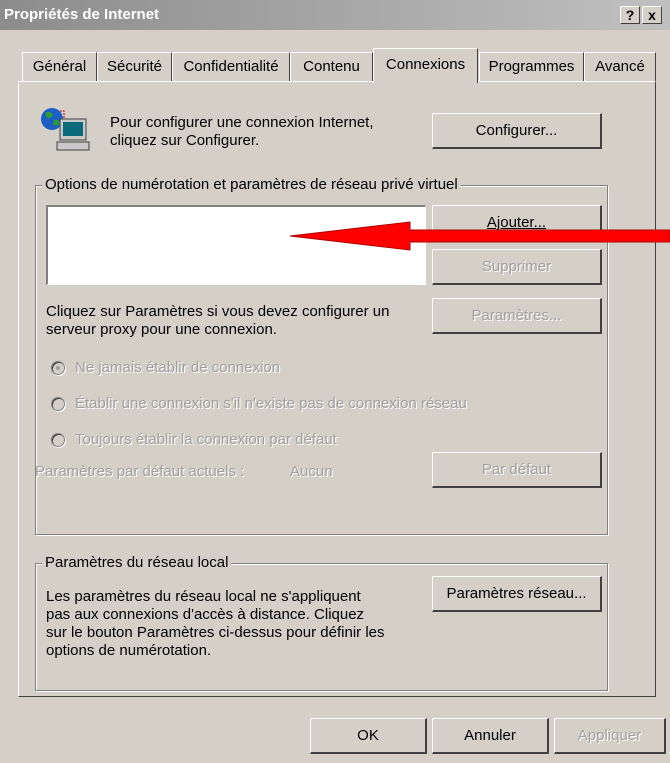 The width and height of the screenshot is (670, 763). I want to click on appliquer-button: Appliquer, so click(610, 736).